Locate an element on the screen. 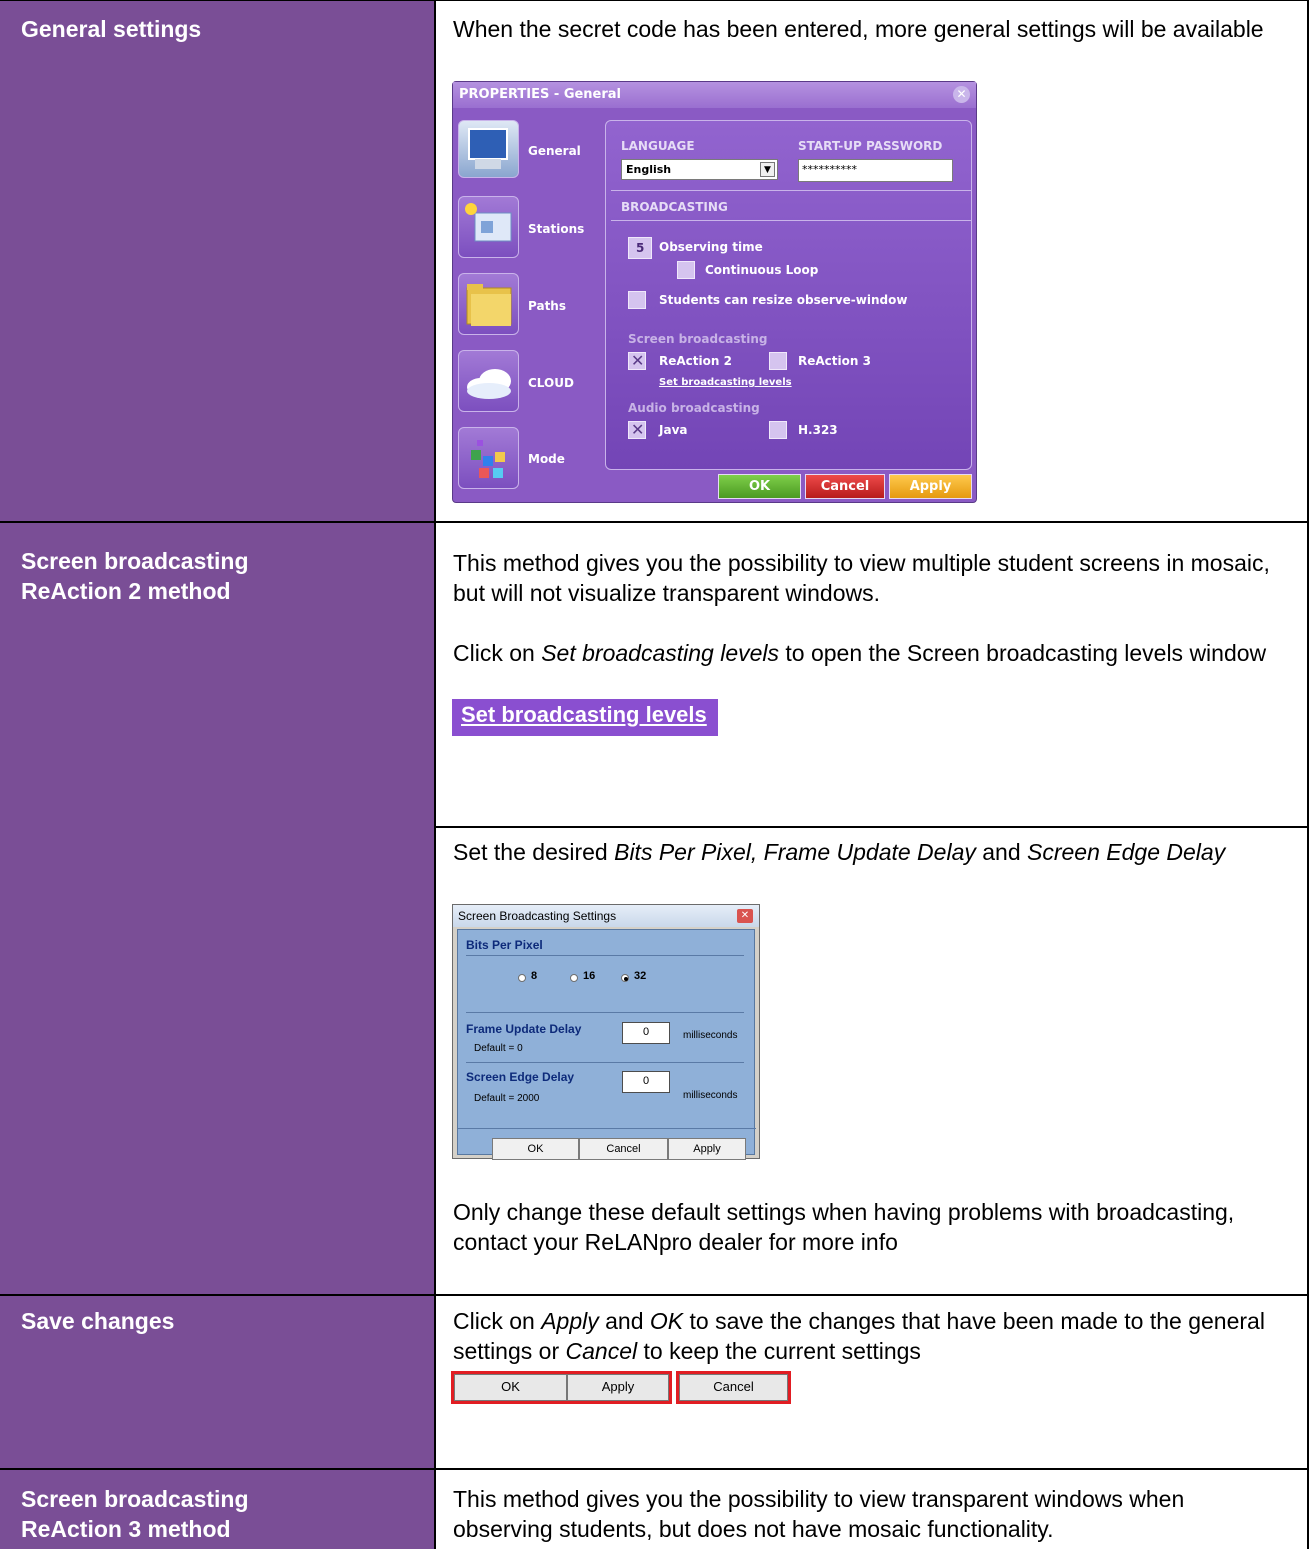 This screenshot has height=1549, width=1309. sidebar-item-general: General is located at coordinates (554, 151).